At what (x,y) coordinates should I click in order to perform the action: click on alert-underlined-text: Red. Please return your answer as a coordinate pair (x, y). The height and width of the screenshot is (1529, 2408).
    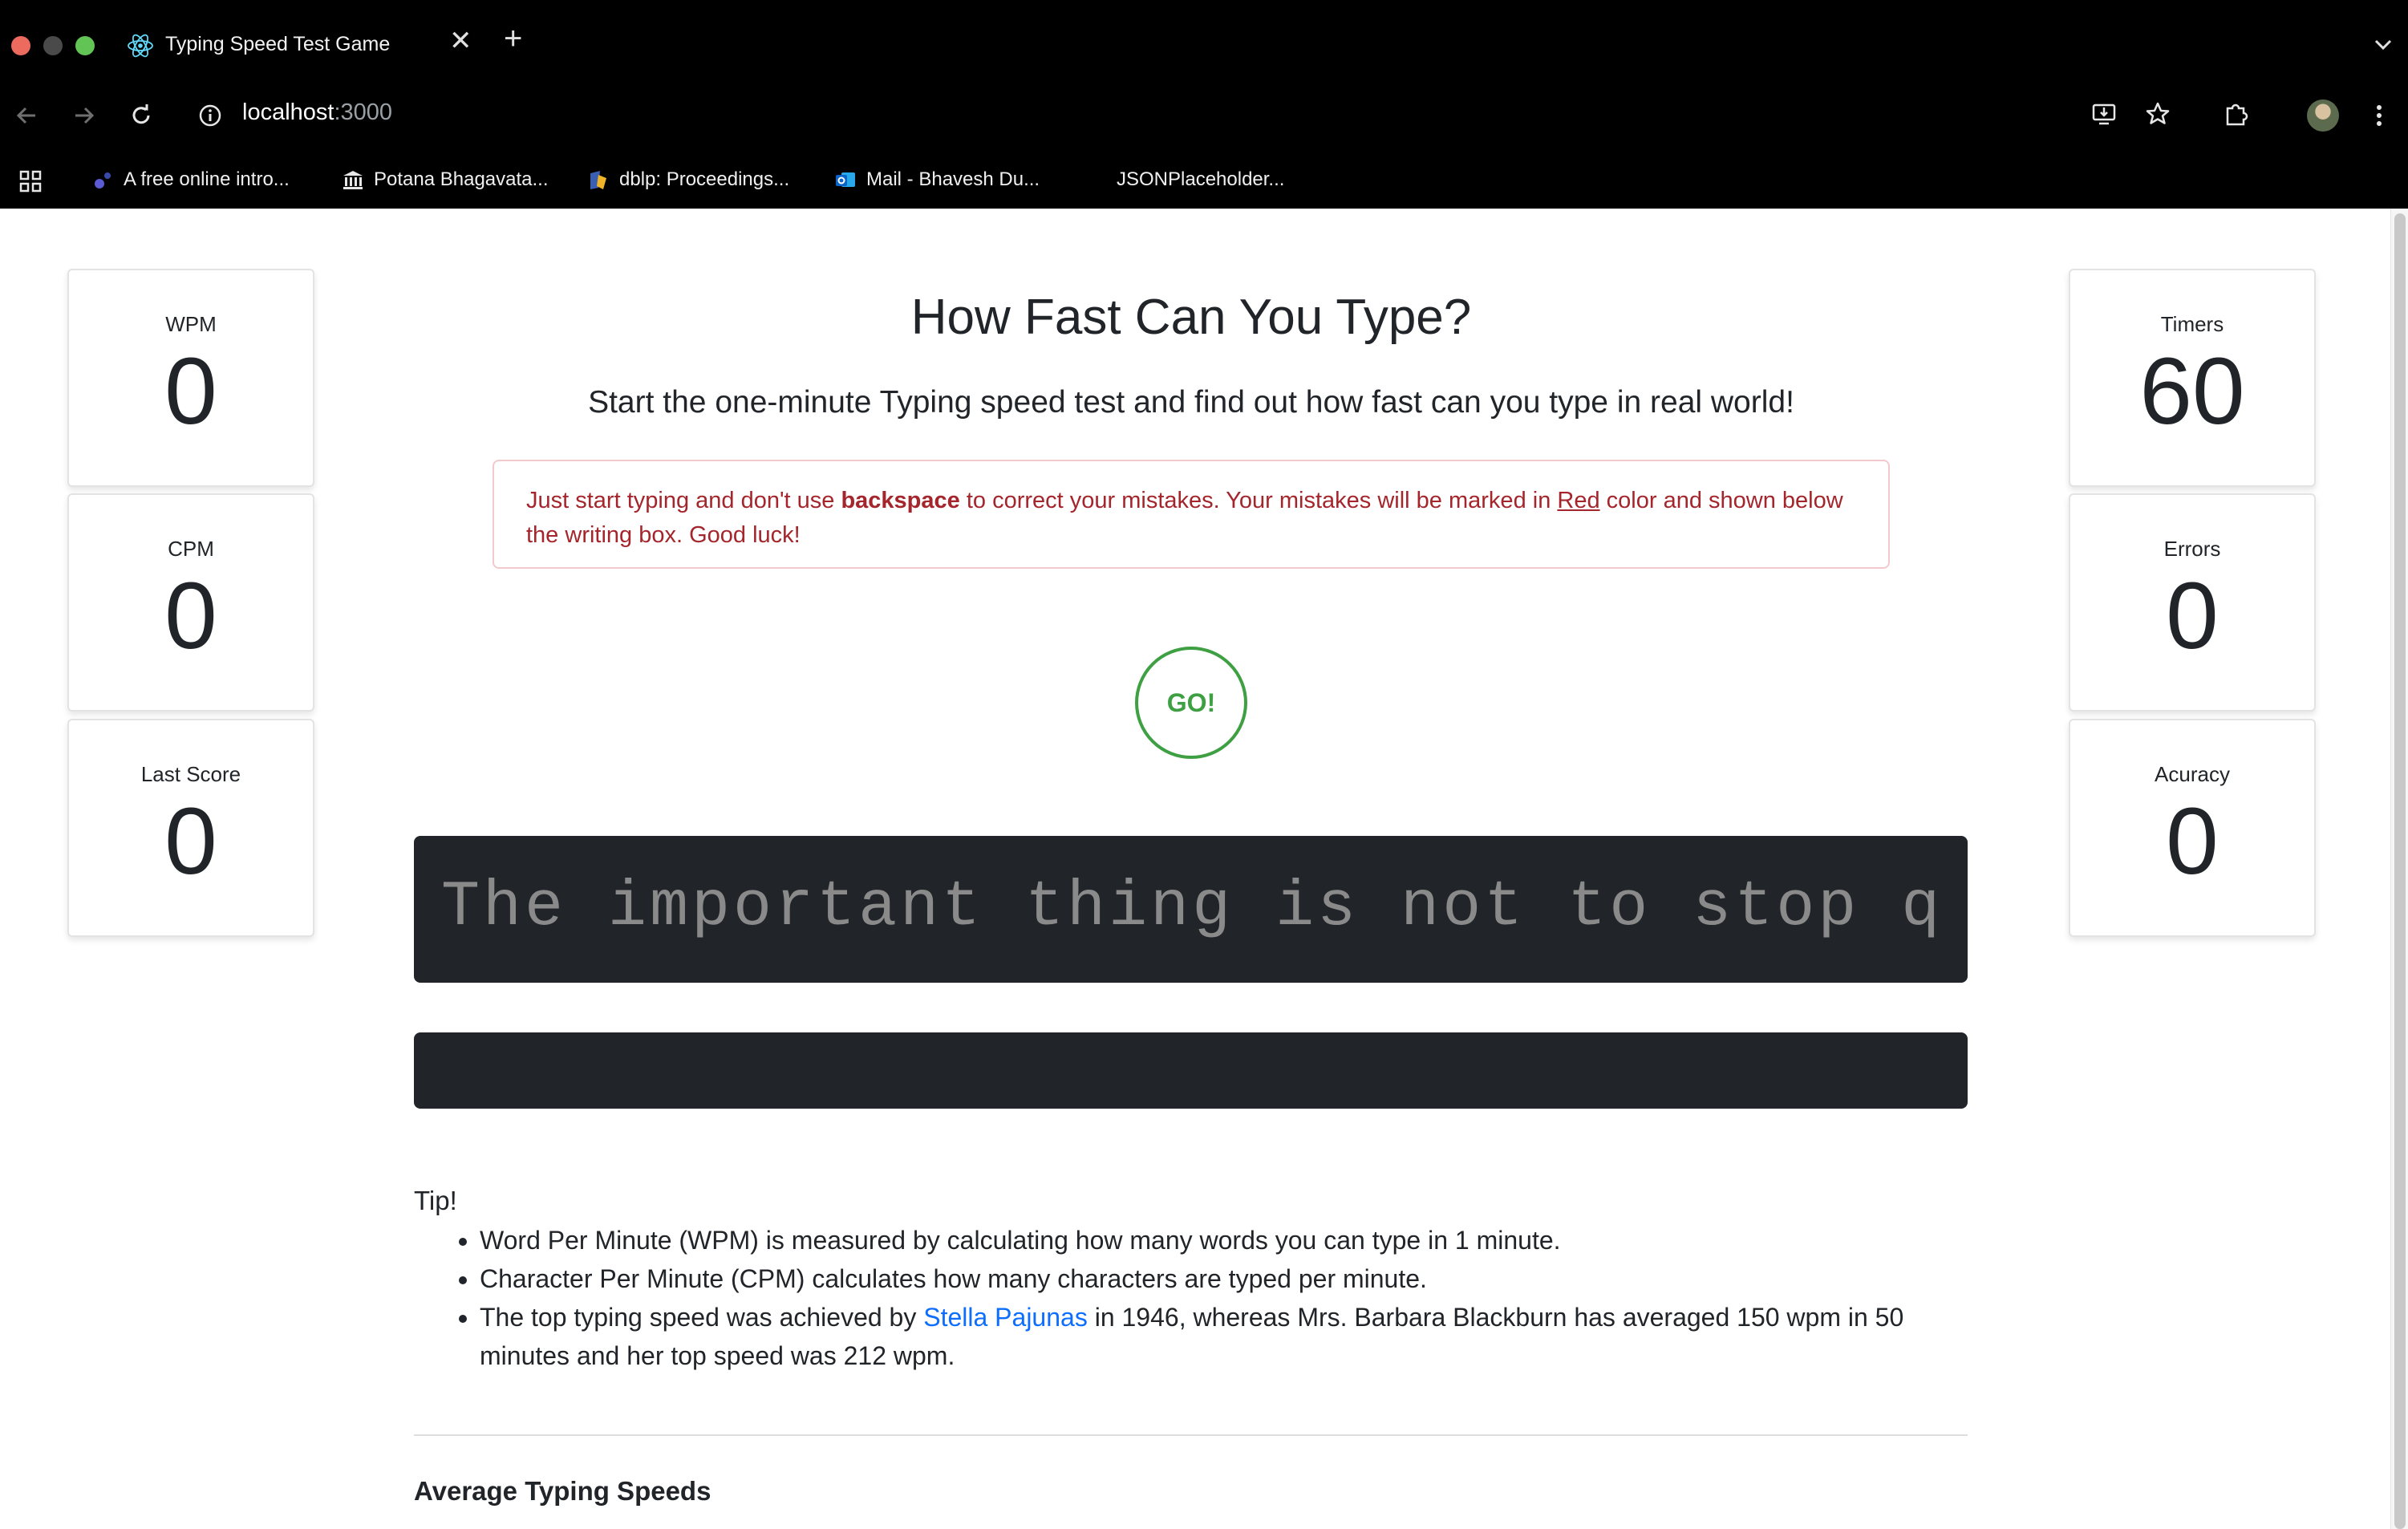
    Looking at the image, I should click on (1578, 500).